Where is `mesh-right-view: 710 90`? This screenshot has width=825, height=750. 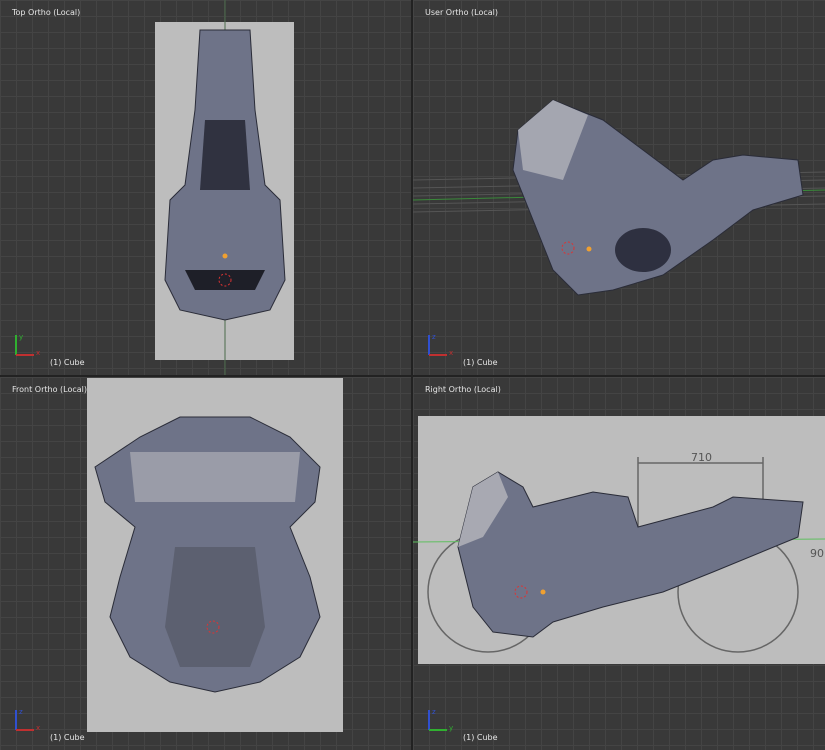 mesh-right-view: 710 90 is located at coordinates (619, 552).